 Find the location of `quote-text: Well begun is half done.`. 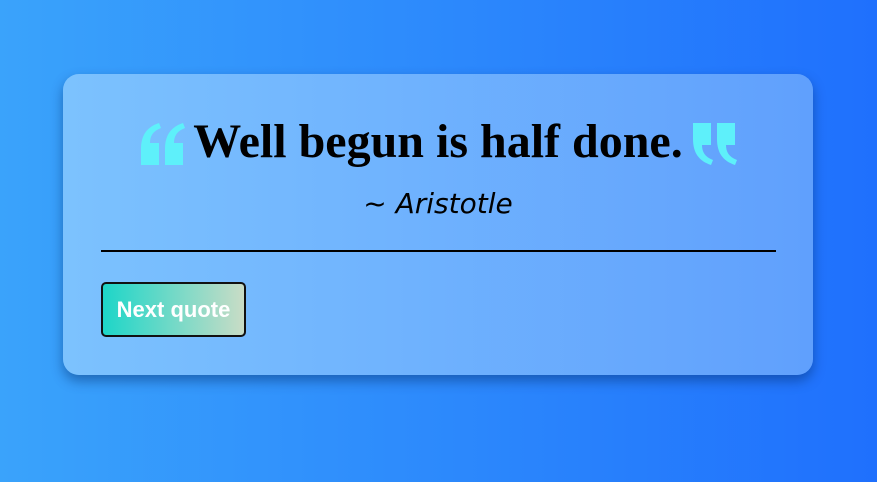

quote-text: Well begun is half done. is located at coordinates (438, 141).